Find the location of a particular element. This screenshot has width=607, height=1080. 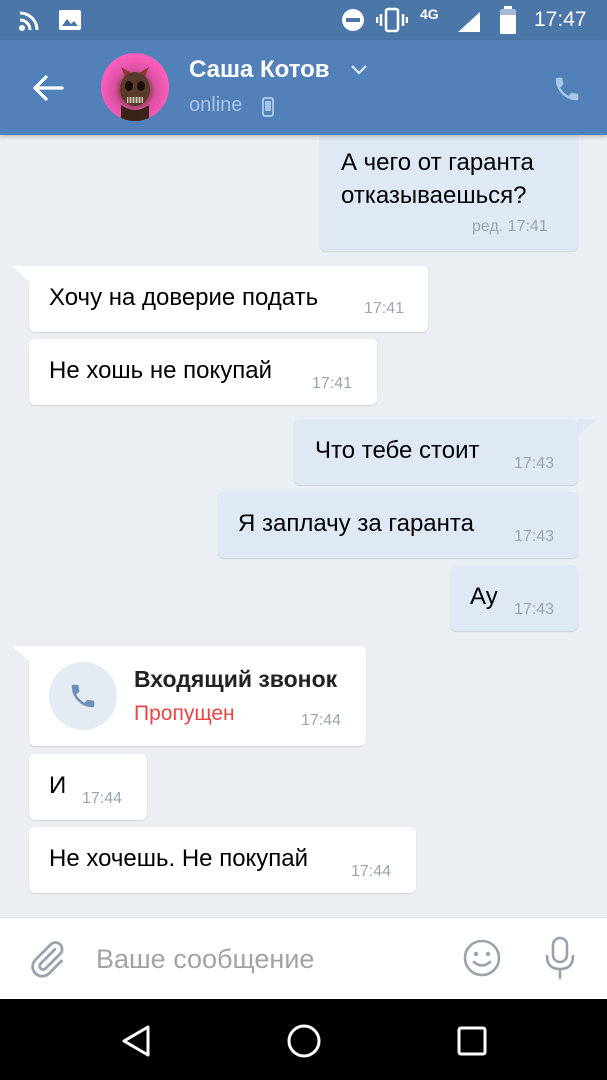

smiley-icon is located at coordinates (482, 958).